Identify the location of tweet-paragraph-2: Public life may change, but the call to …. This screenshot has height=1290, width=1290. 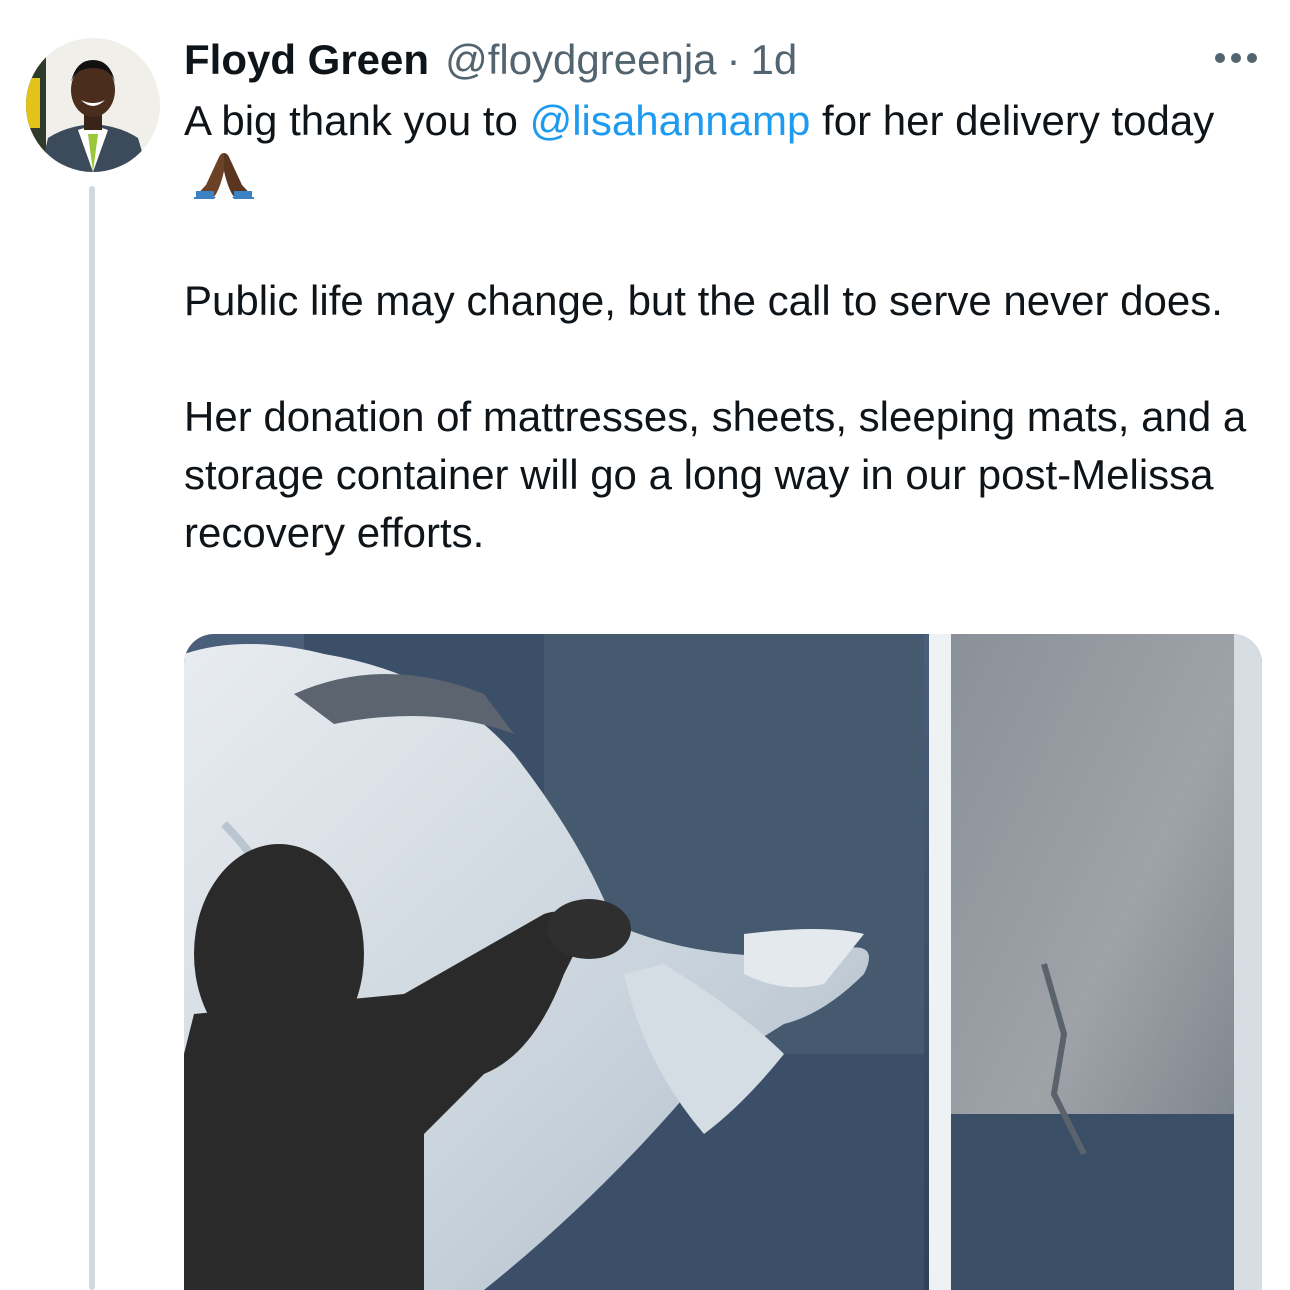
(703, 300).